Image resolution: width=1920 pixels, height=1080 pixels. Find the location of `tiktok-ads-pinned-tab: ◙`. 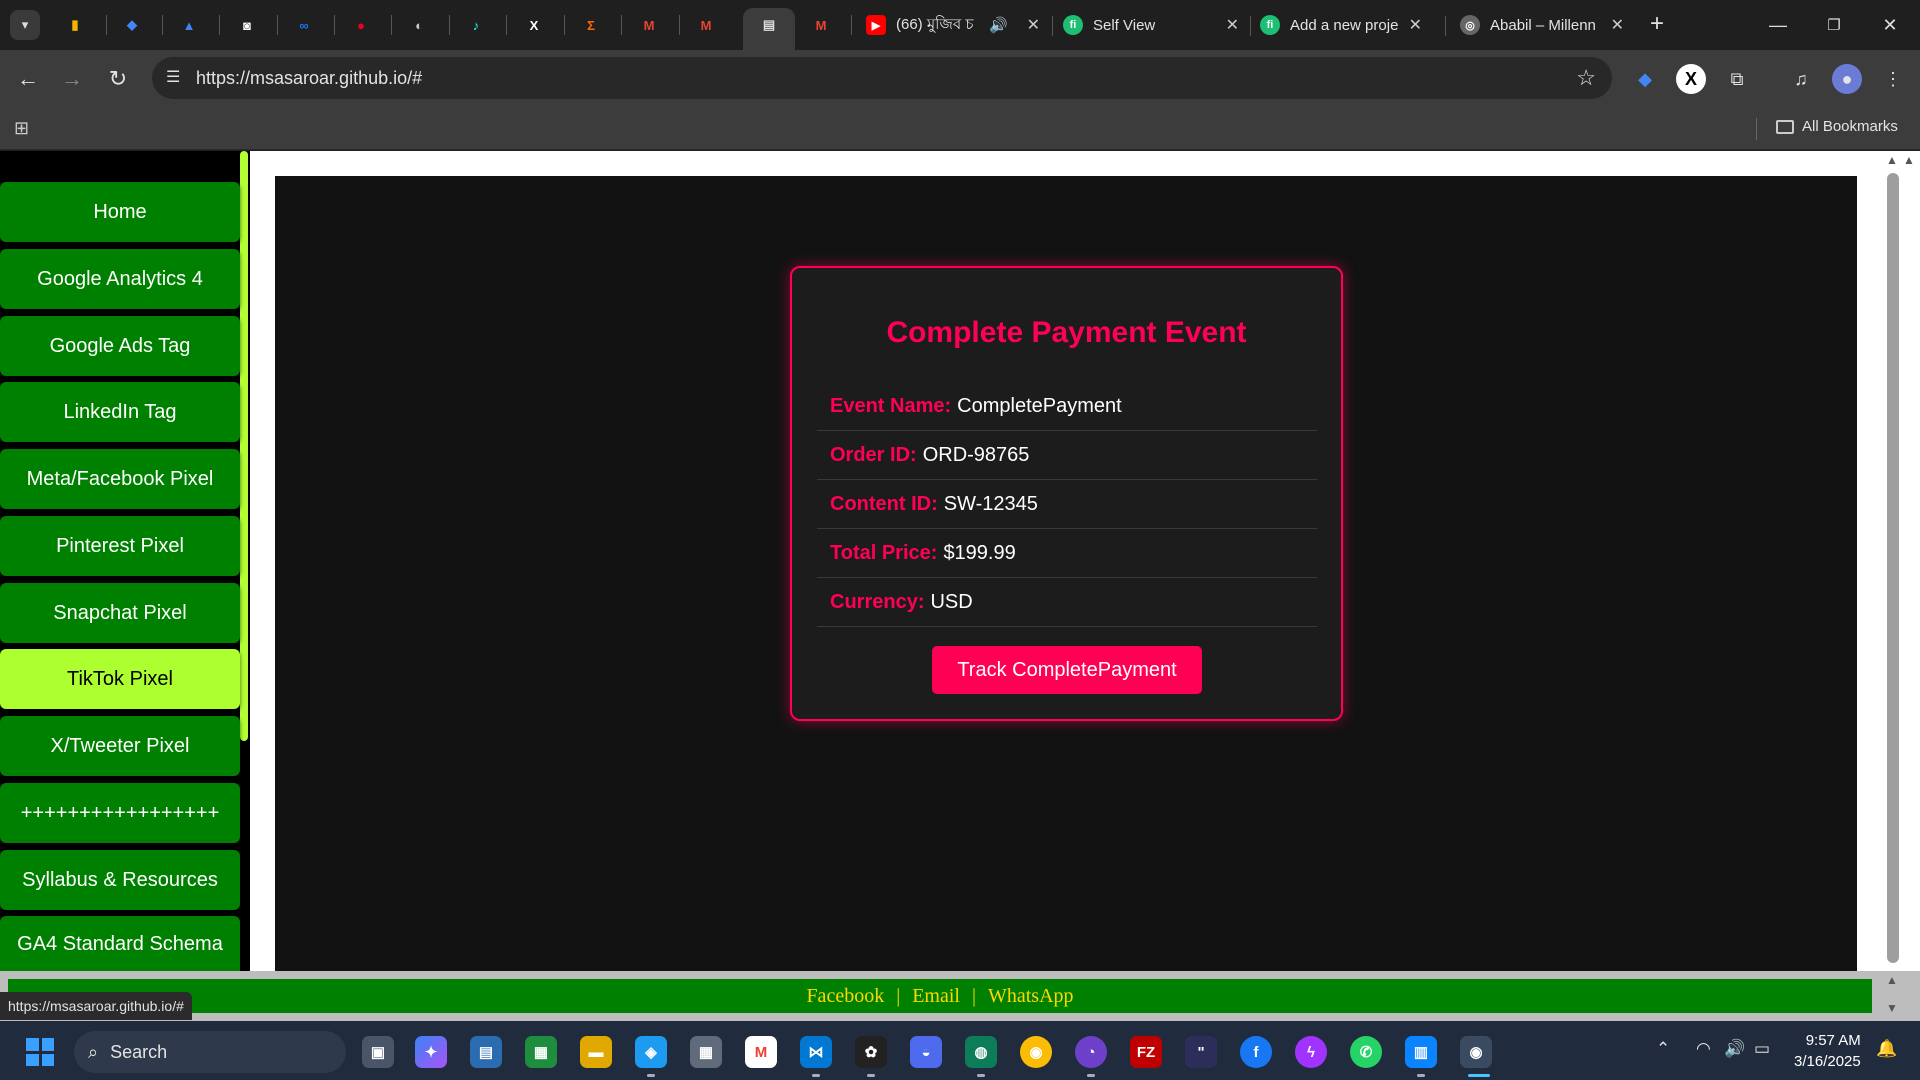

tiktok-ads-pinned-tab: ◙ is located at coordinates (247, 25).